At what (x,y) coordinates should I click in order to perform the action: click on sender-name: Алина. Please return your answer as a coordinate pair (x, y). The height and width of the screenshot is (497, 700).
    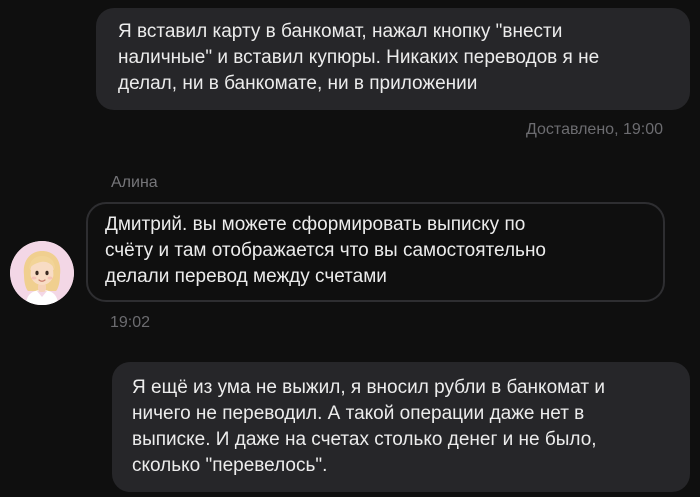
    Looking at the image, I should click on (134, 182).